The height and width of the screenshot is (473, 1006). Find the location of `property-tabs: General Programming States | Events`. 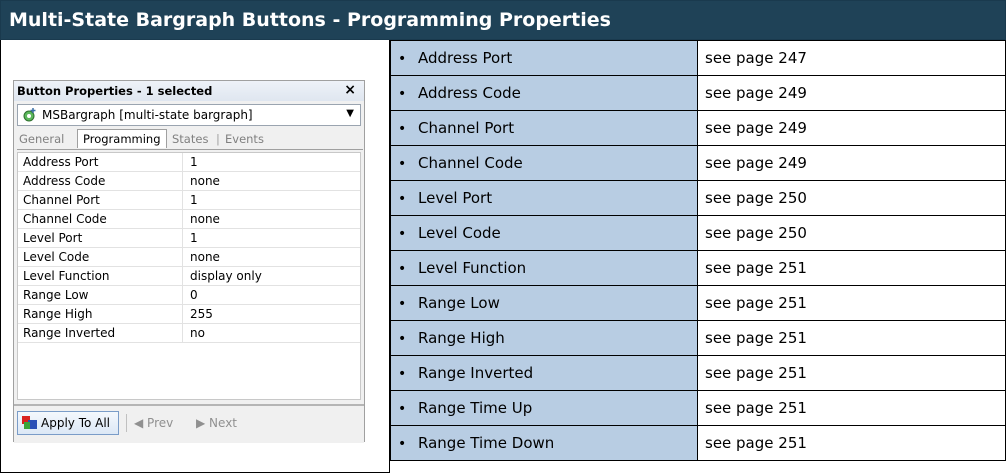

property-tabs: General Programming States | Events is located at coordinates (190, 139).